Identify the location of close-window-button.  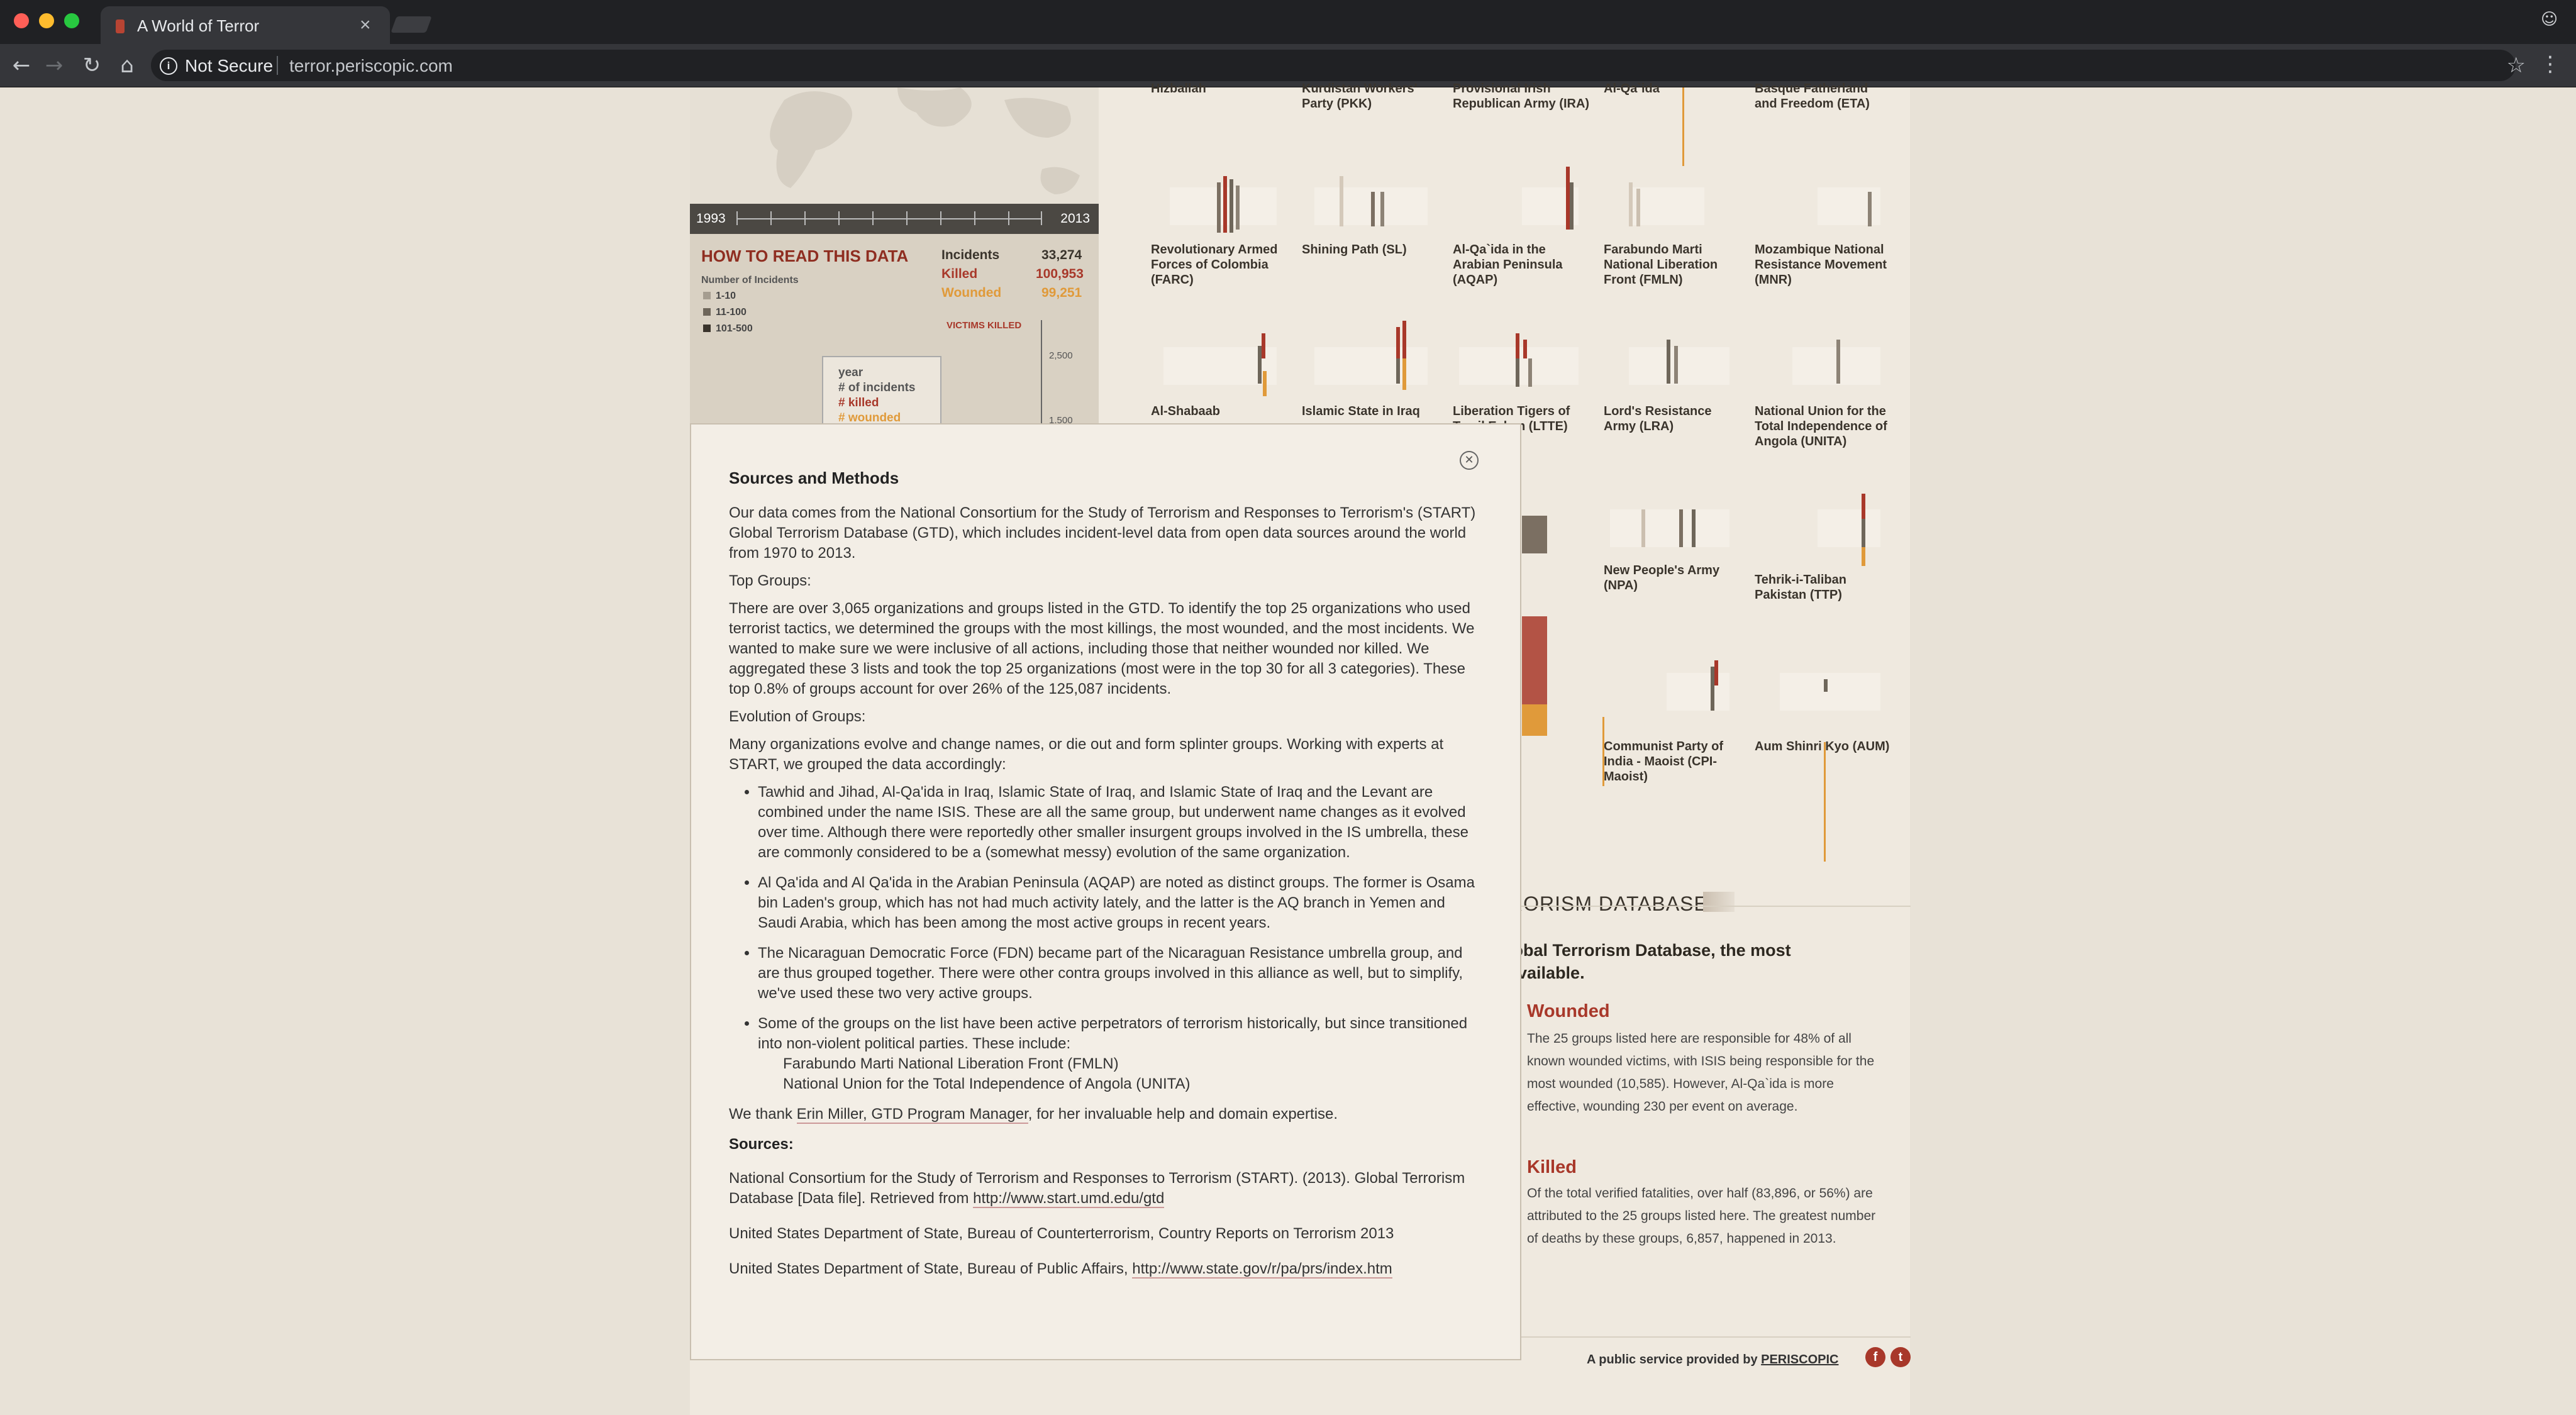
(21, 20).